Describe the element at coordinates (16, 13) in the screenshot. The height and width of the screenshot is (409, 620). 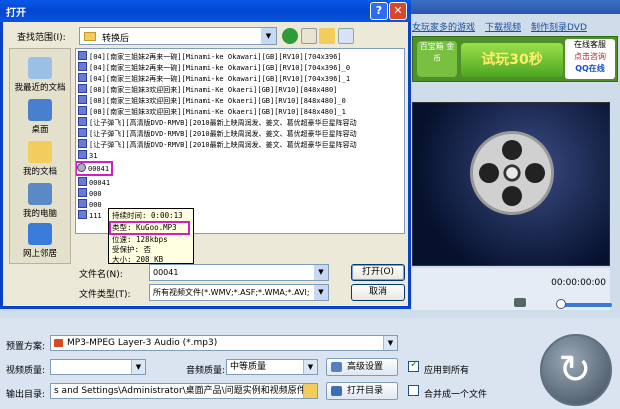
I see `dialog-title: 打开` at that location.